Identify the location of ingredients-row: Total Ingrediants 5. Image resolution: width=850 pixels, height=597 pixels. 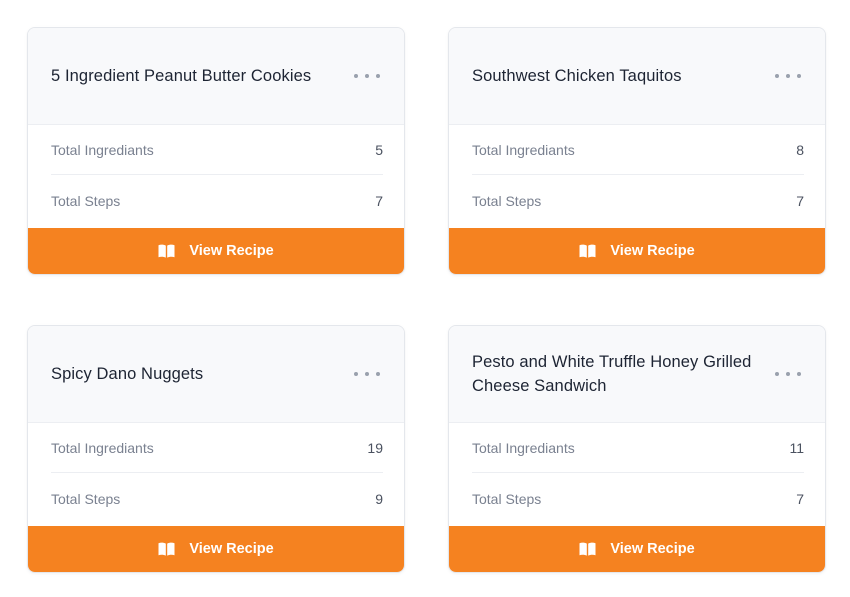
(217, 150).